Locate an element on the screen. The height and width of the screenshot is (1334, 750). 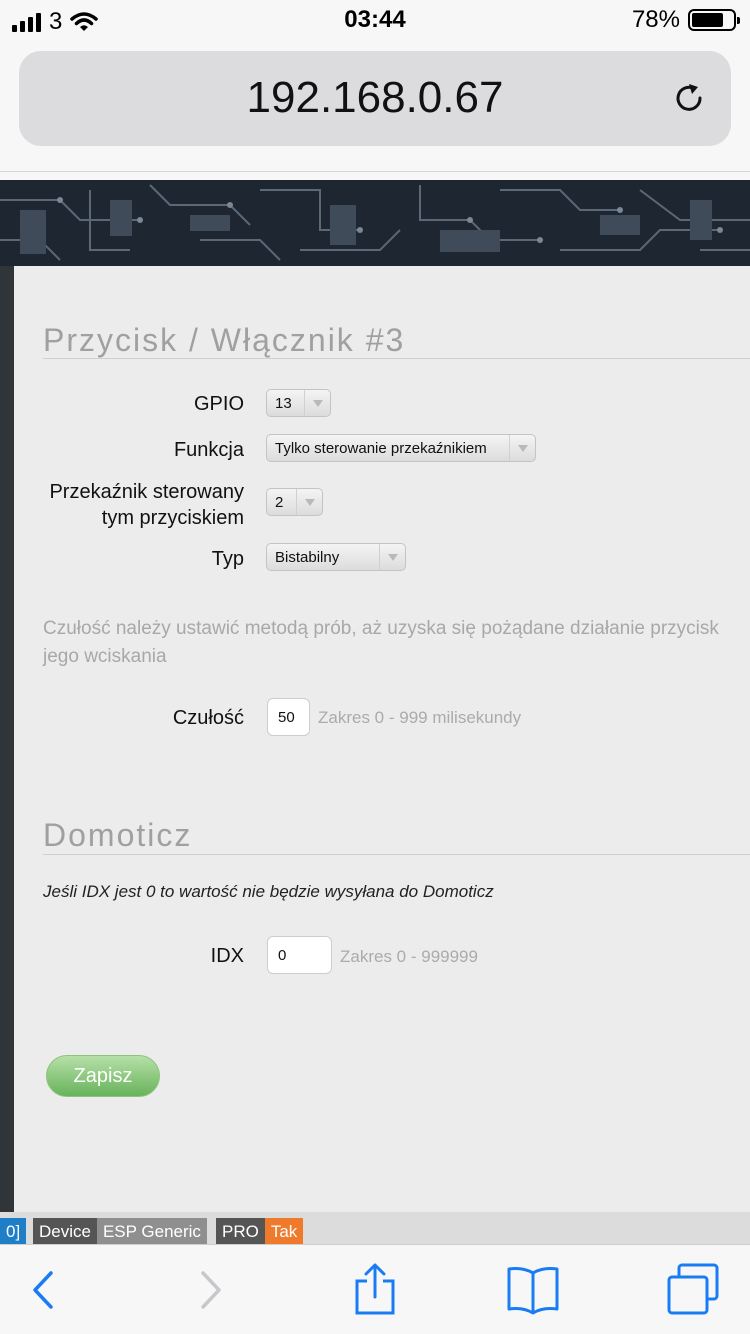
typ-select: Bistabilny is located at coordinates (336, 557).